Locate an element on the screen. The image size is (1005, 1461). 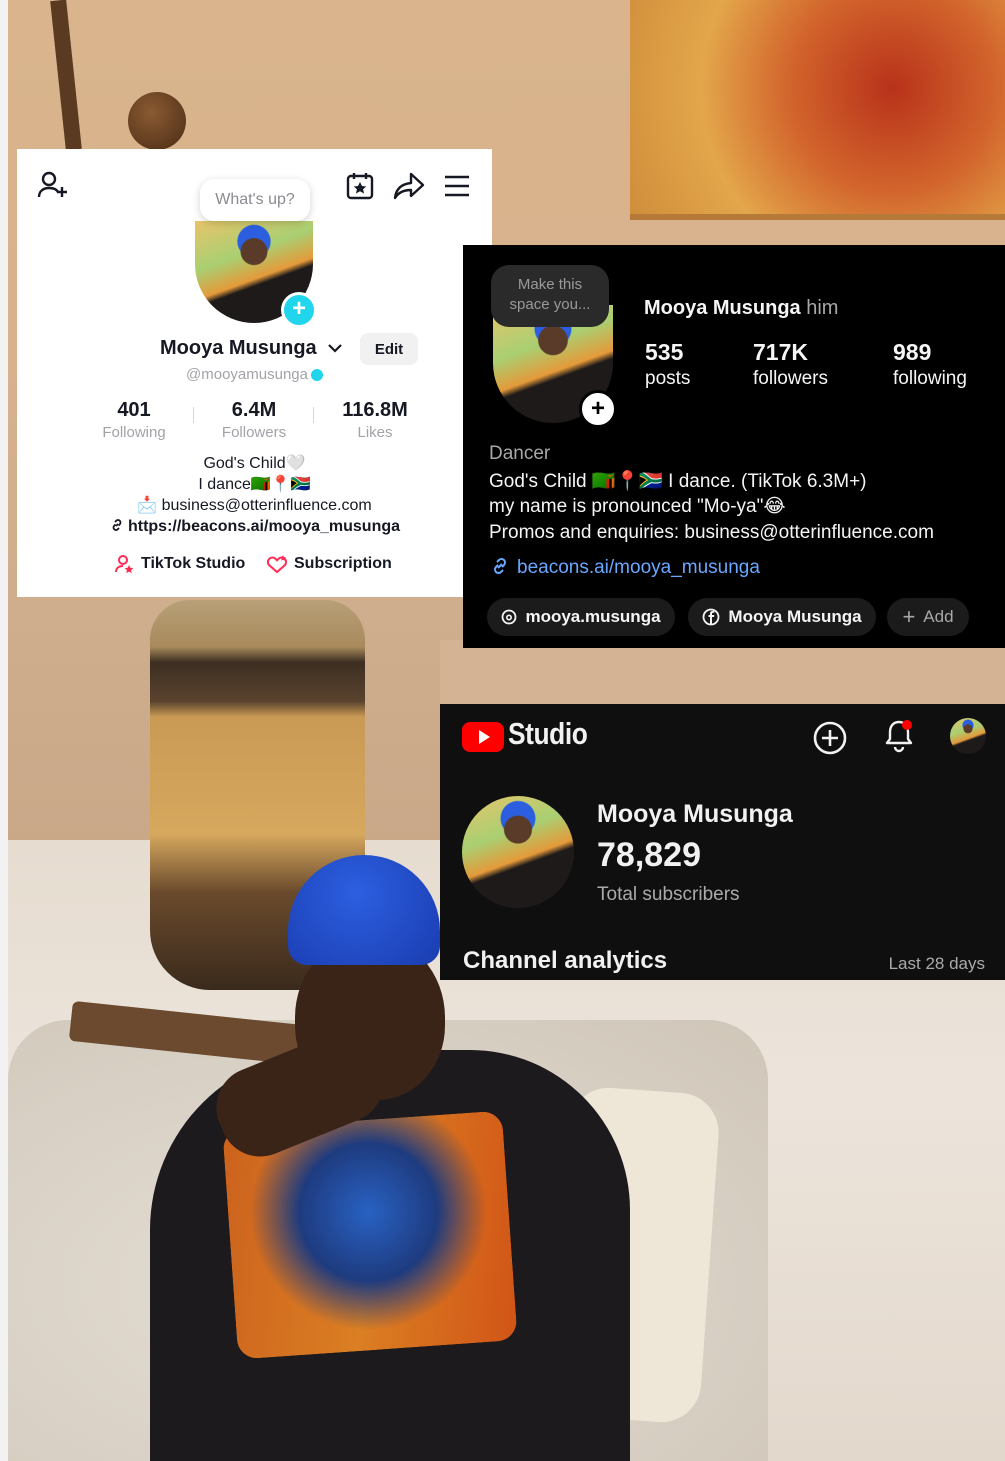
facebook-icon is located at coordinates (711, 617).